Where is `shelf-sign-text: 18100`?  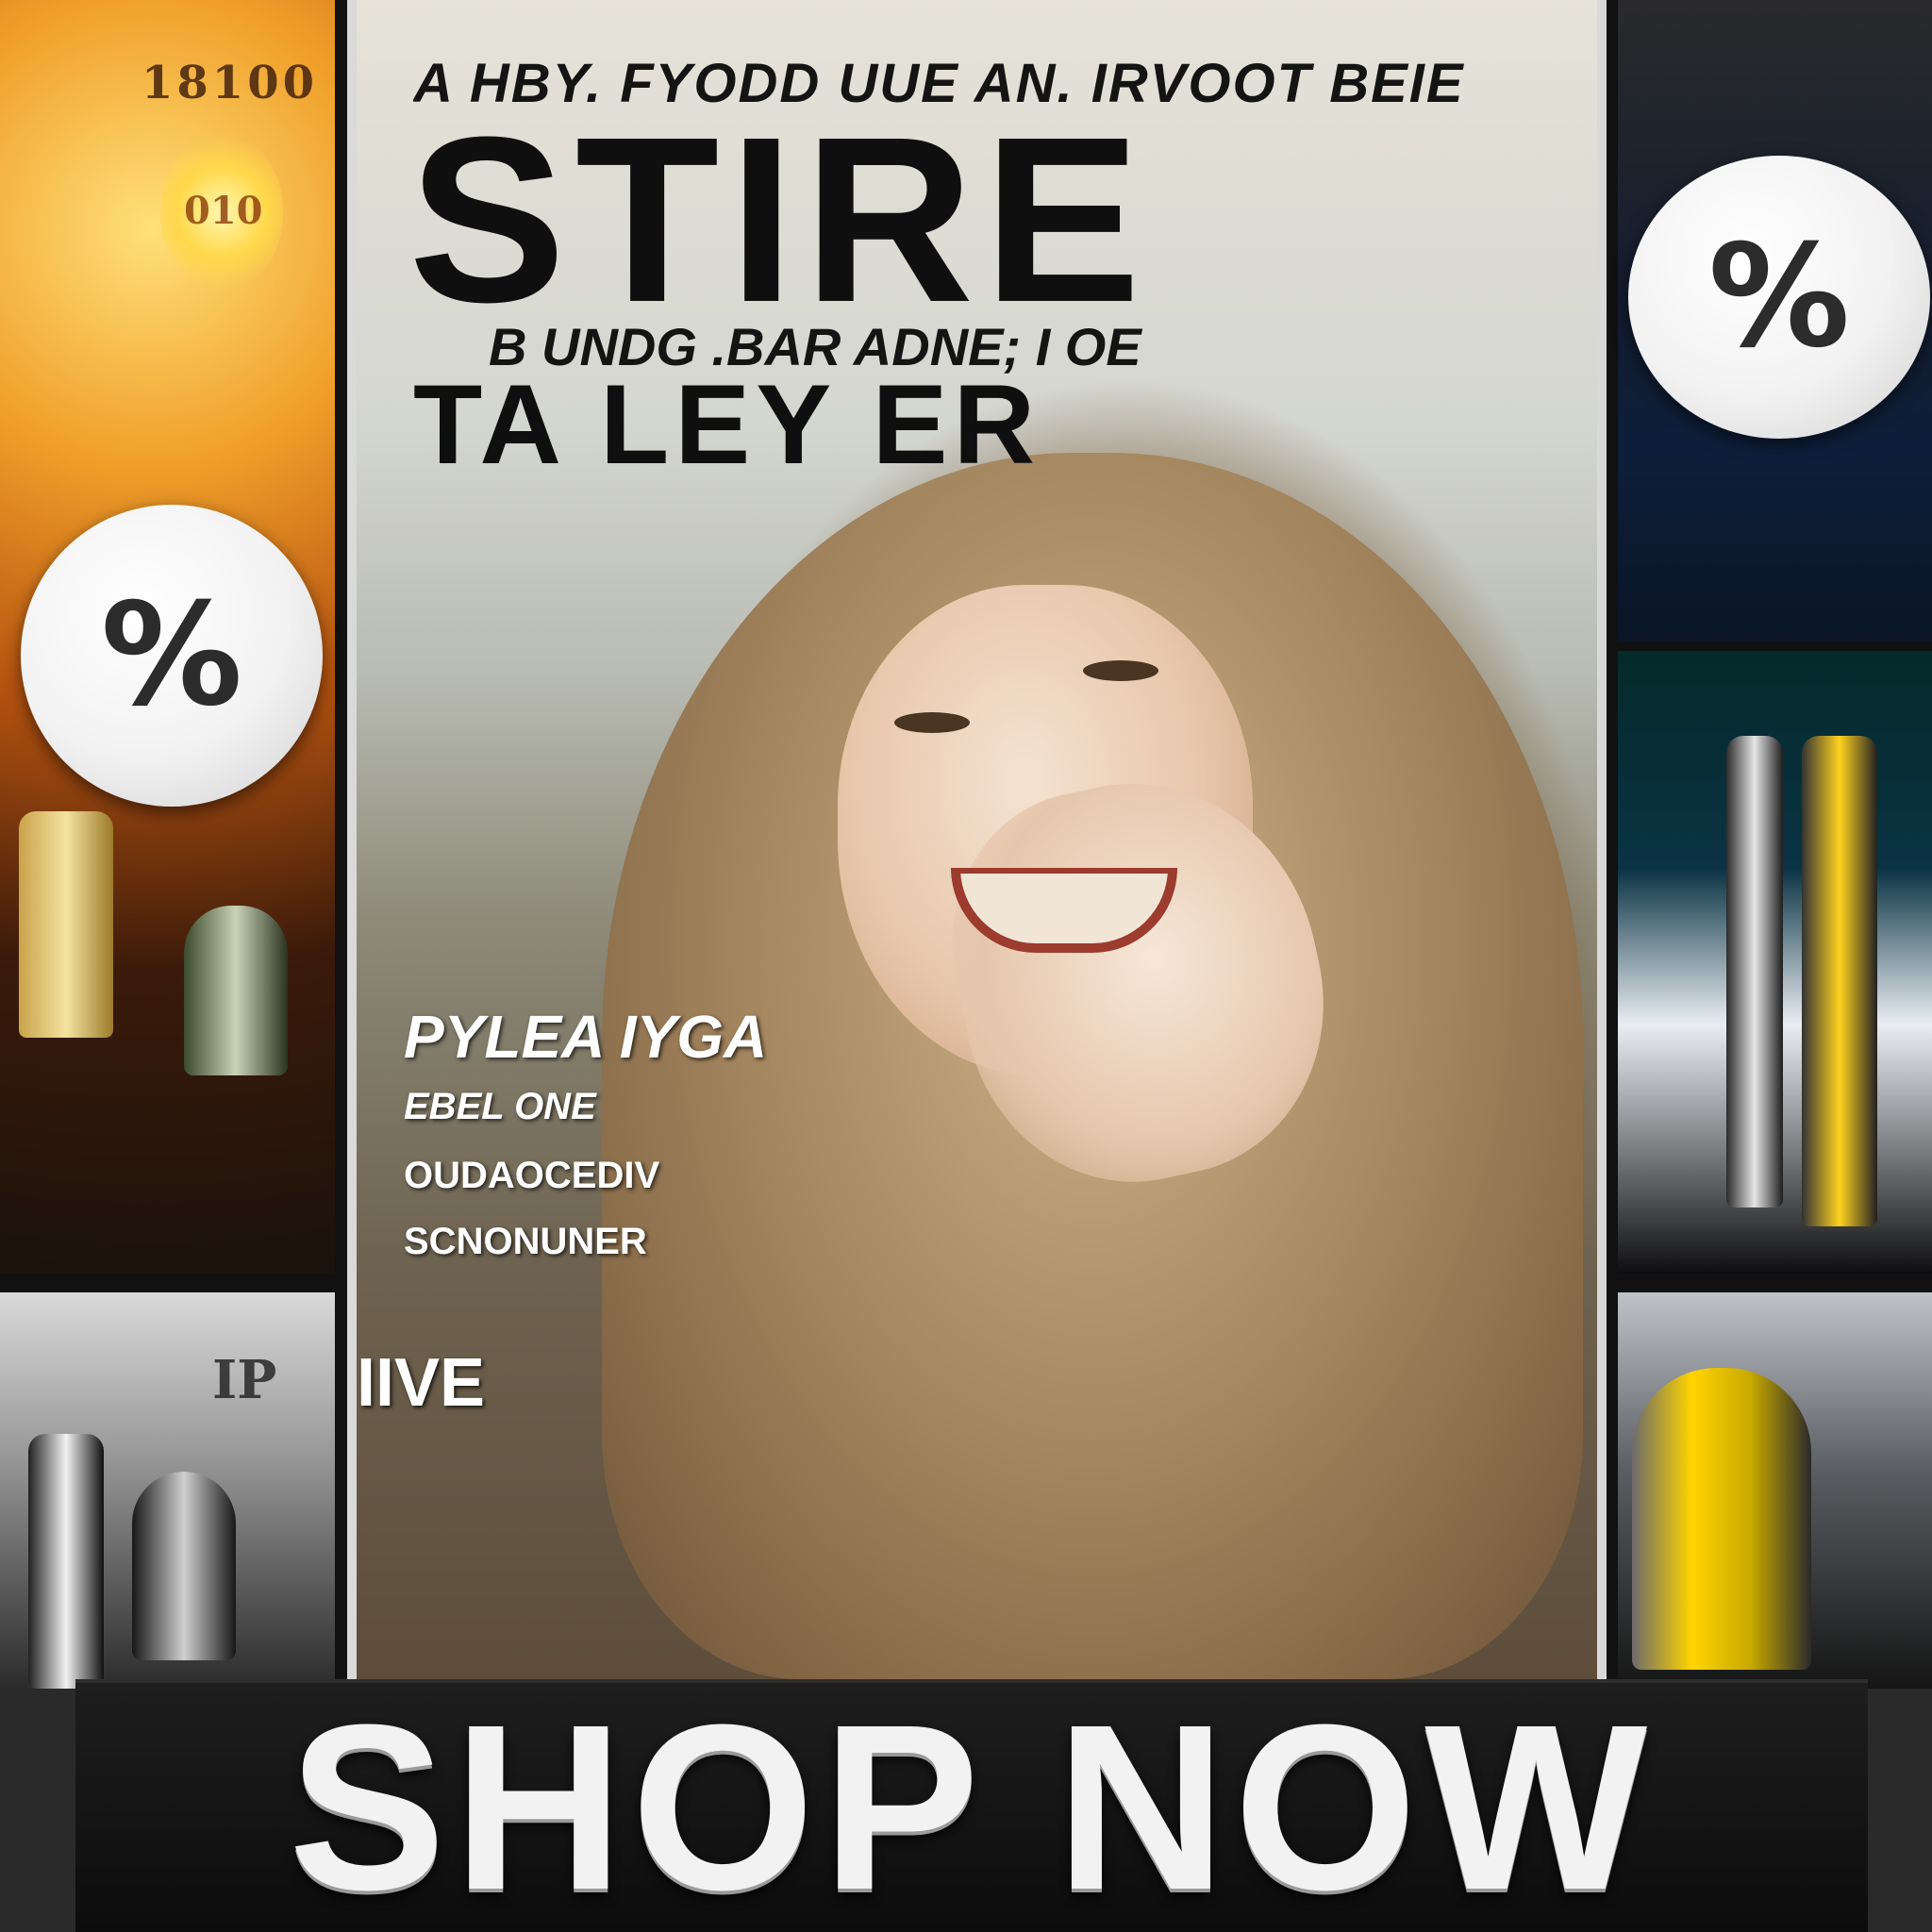 shelf-sign-text: 18100 is located at coordinates (230, 83).